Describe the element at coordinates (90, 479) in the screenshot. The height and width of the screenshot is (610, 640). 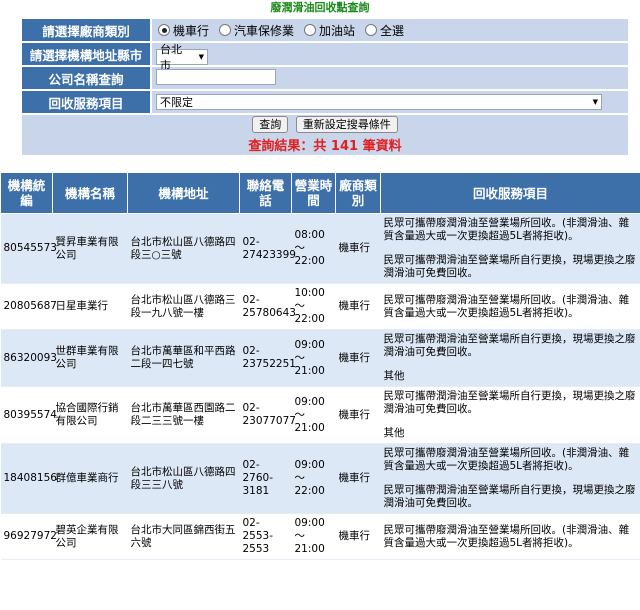
I see `cell-name: 群億車業商行` at that location.